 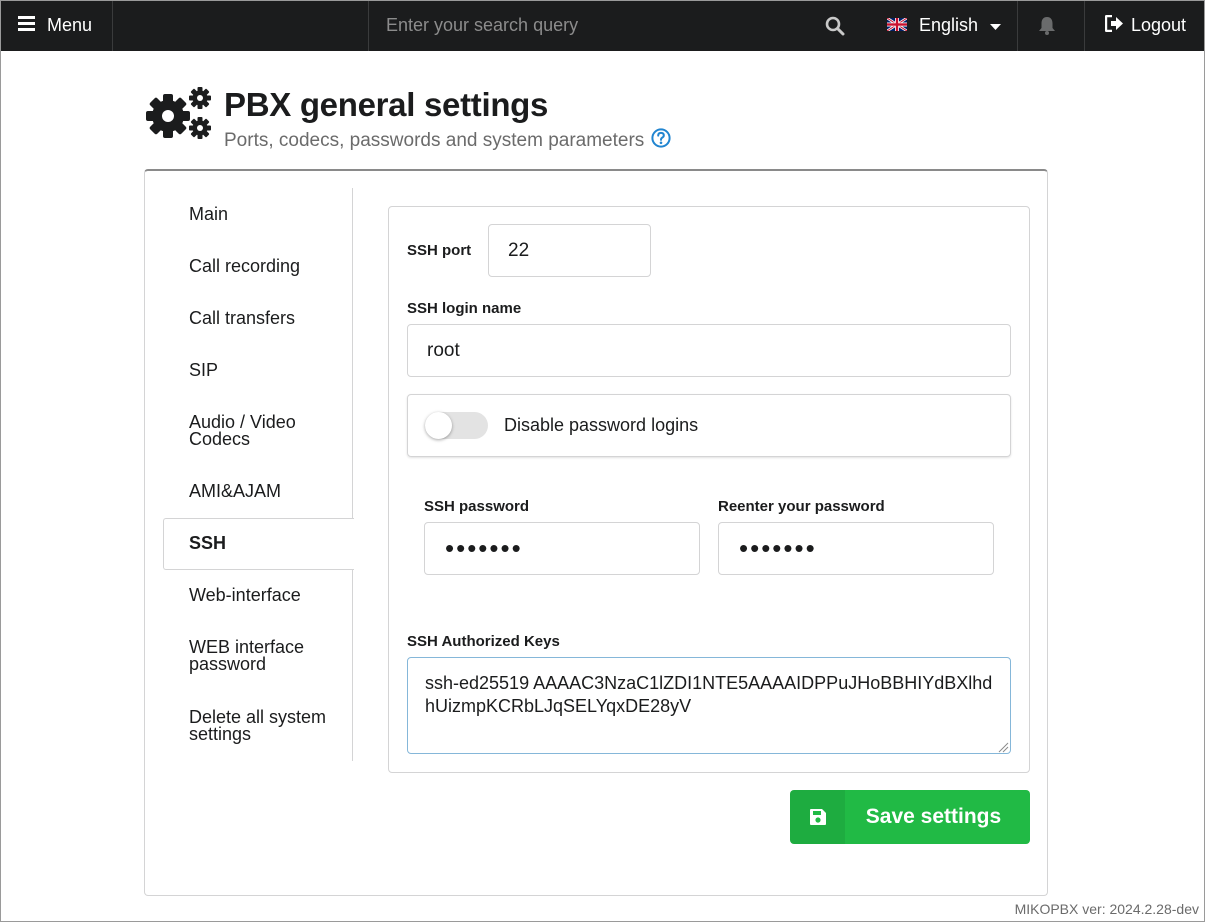 I want to click on bell-icon, so click(x=1047, y=25).